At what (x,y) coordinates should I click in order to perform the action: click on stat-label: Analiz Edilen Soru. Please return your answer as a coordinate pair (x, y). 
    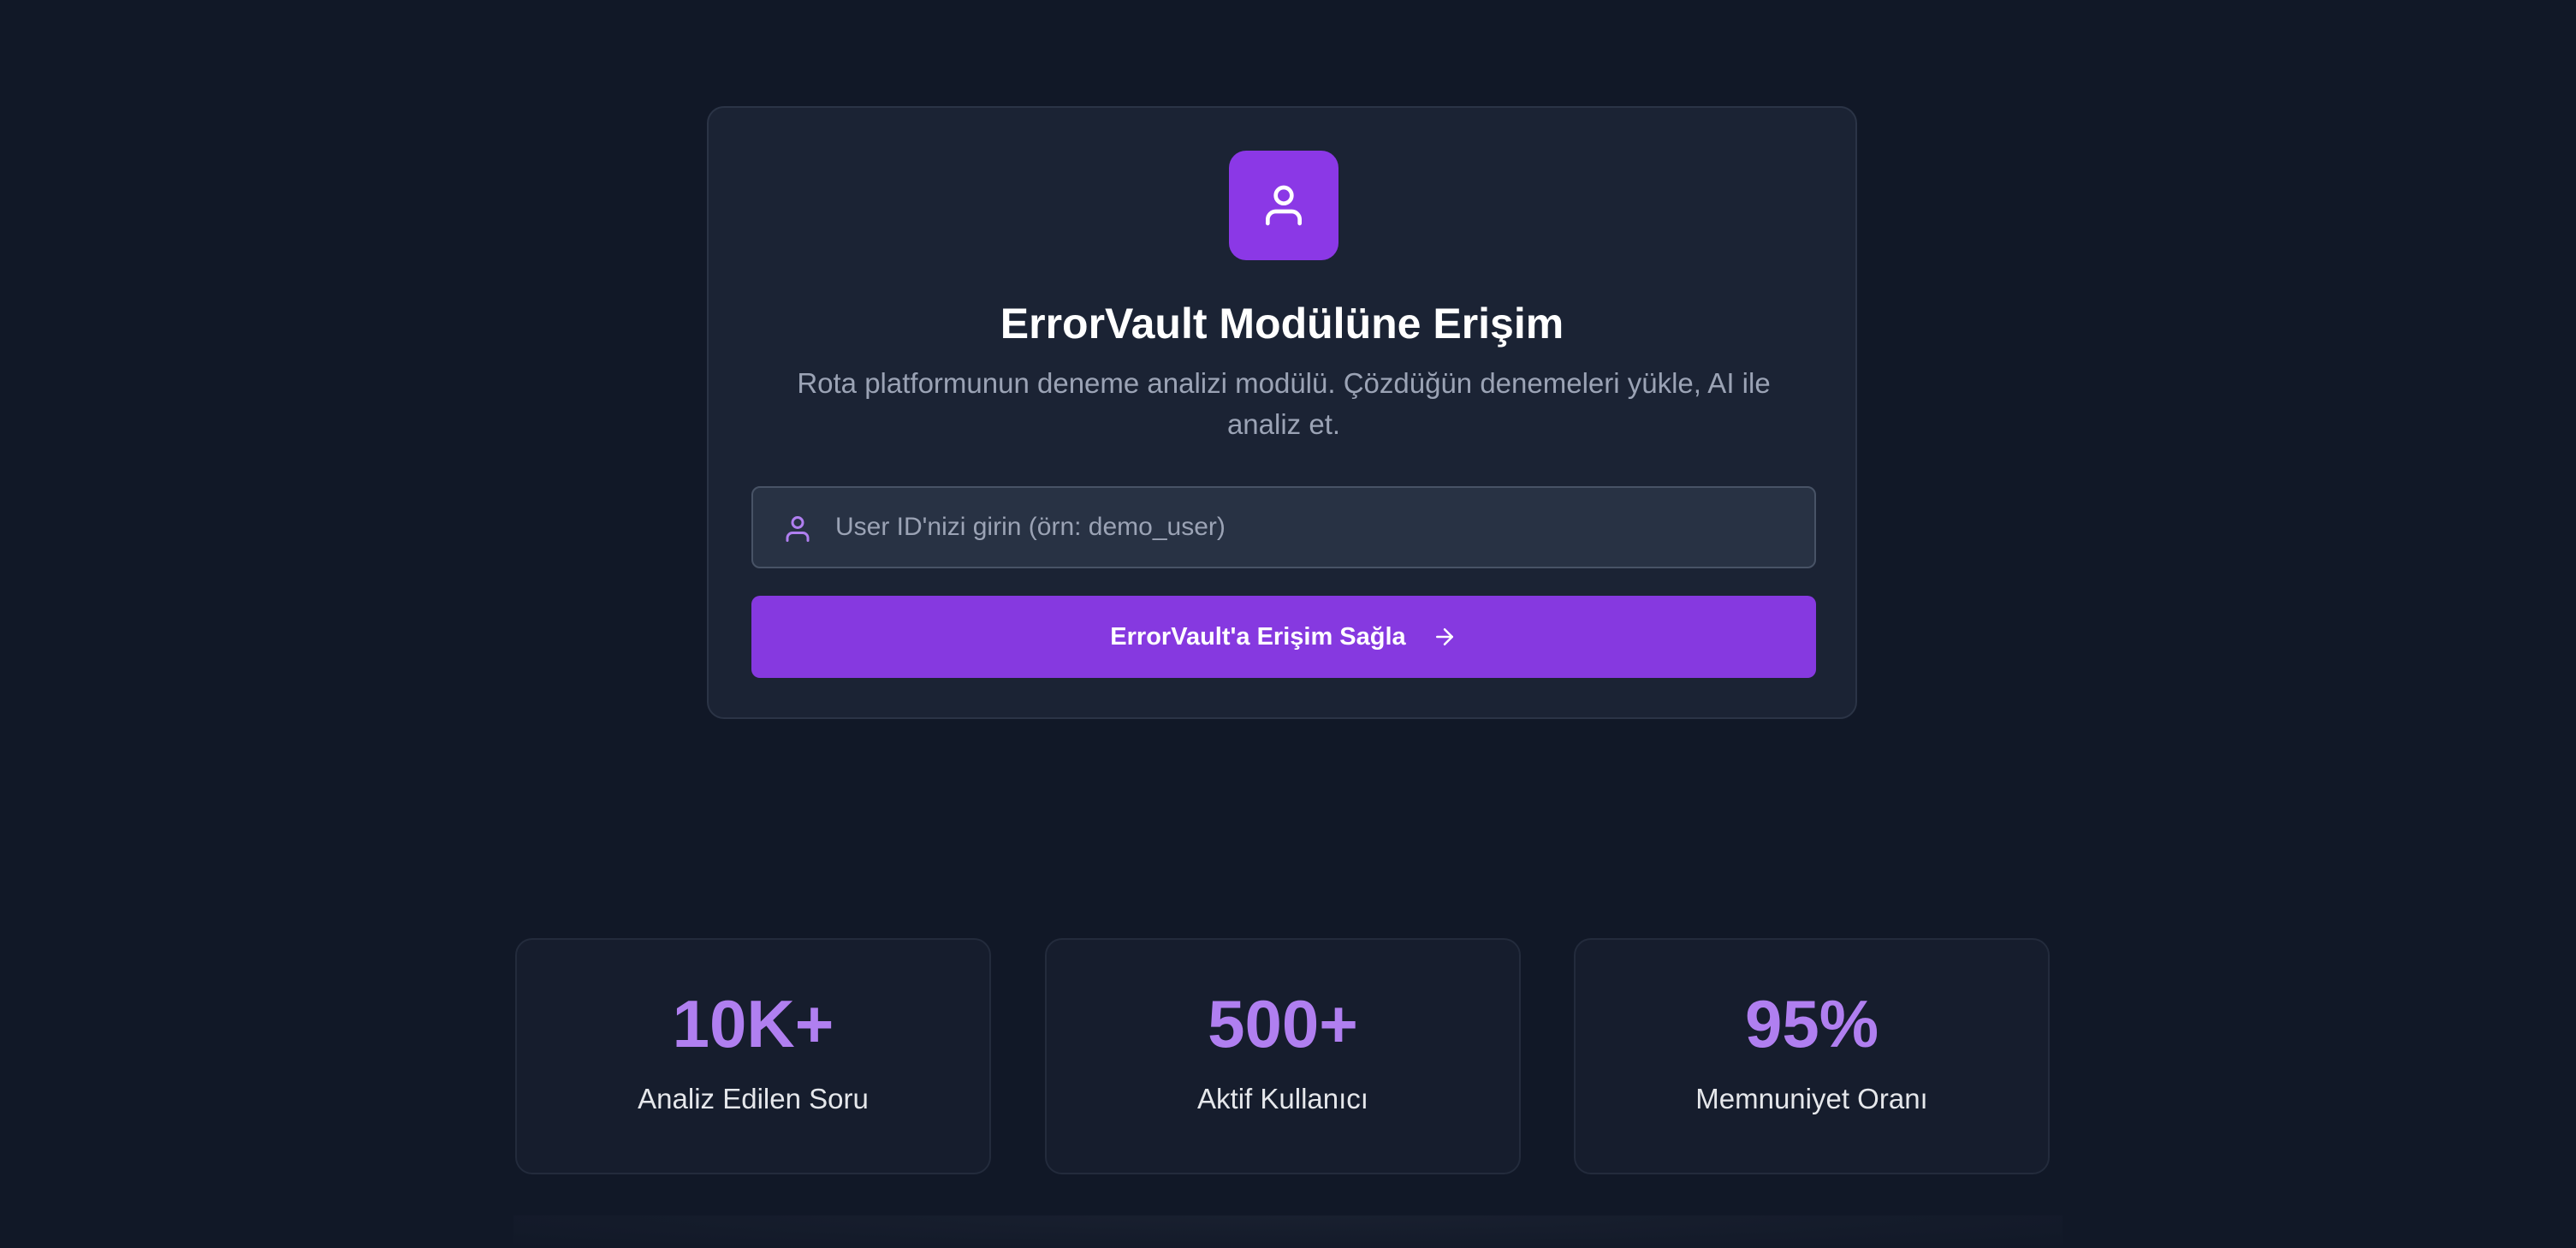
    Looking at the image, I should click on (753, 1098).